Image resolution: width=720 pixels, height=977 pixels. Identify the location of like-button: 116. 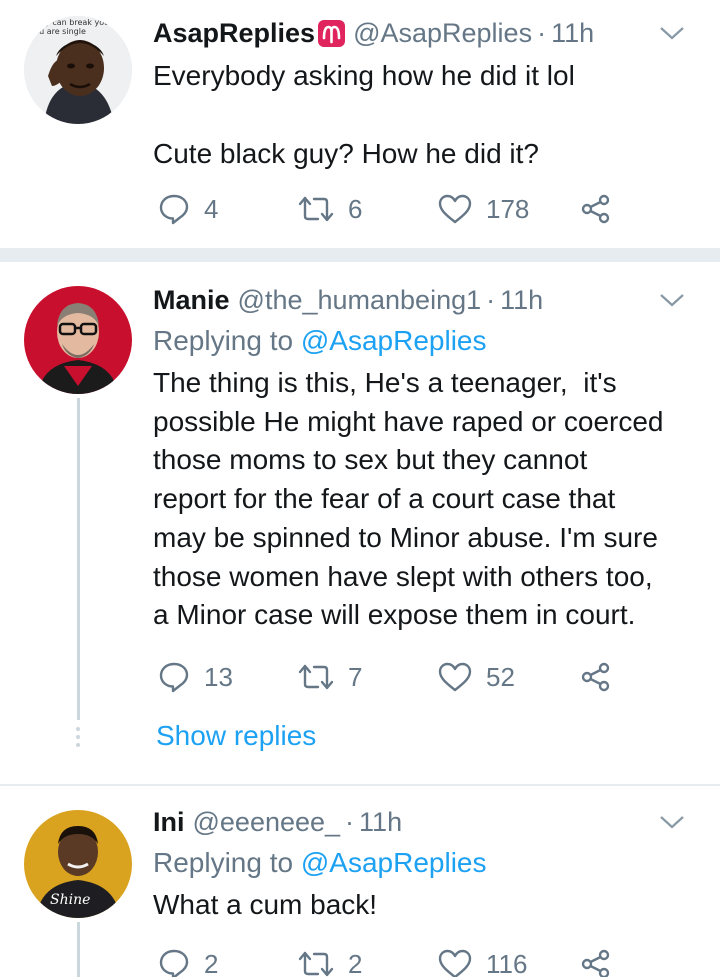
(482, 963).